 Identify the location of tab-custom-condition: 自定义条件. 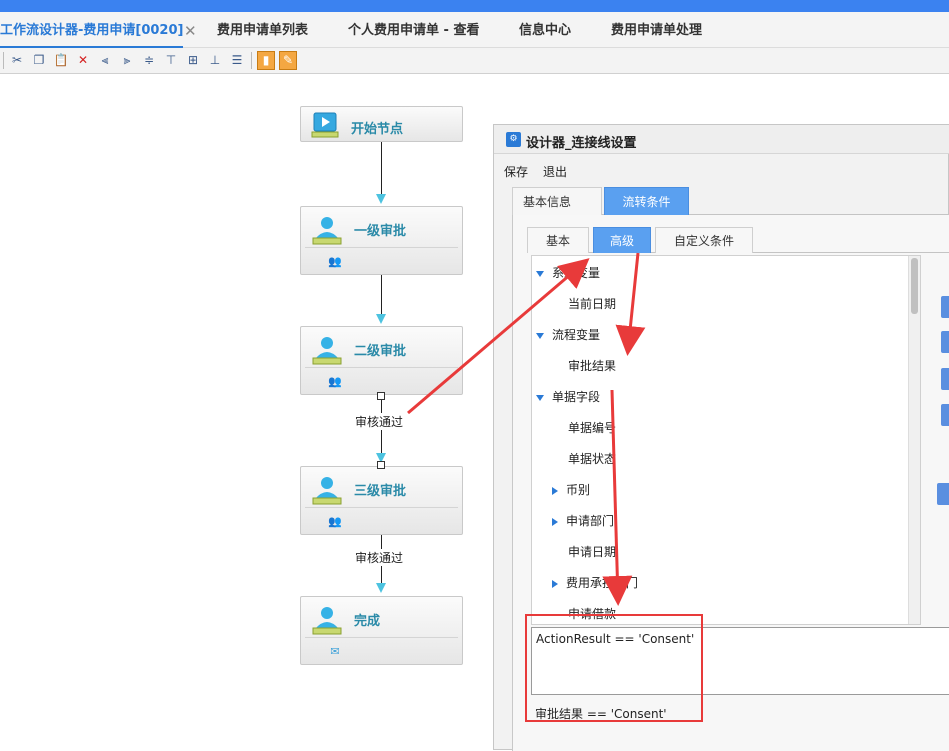
(704, 240).